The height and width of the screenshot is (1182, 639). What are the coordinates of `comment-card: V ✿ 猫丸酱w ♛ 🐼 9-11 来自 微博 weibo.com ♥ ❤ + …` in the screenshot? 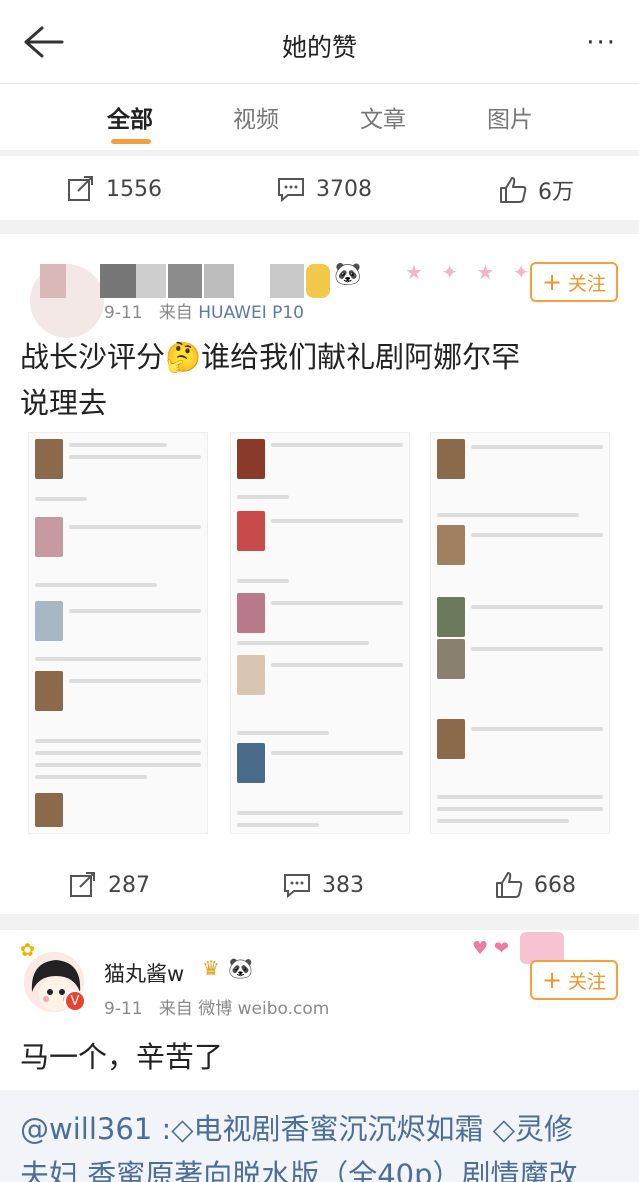 It's located at (319, 1010).